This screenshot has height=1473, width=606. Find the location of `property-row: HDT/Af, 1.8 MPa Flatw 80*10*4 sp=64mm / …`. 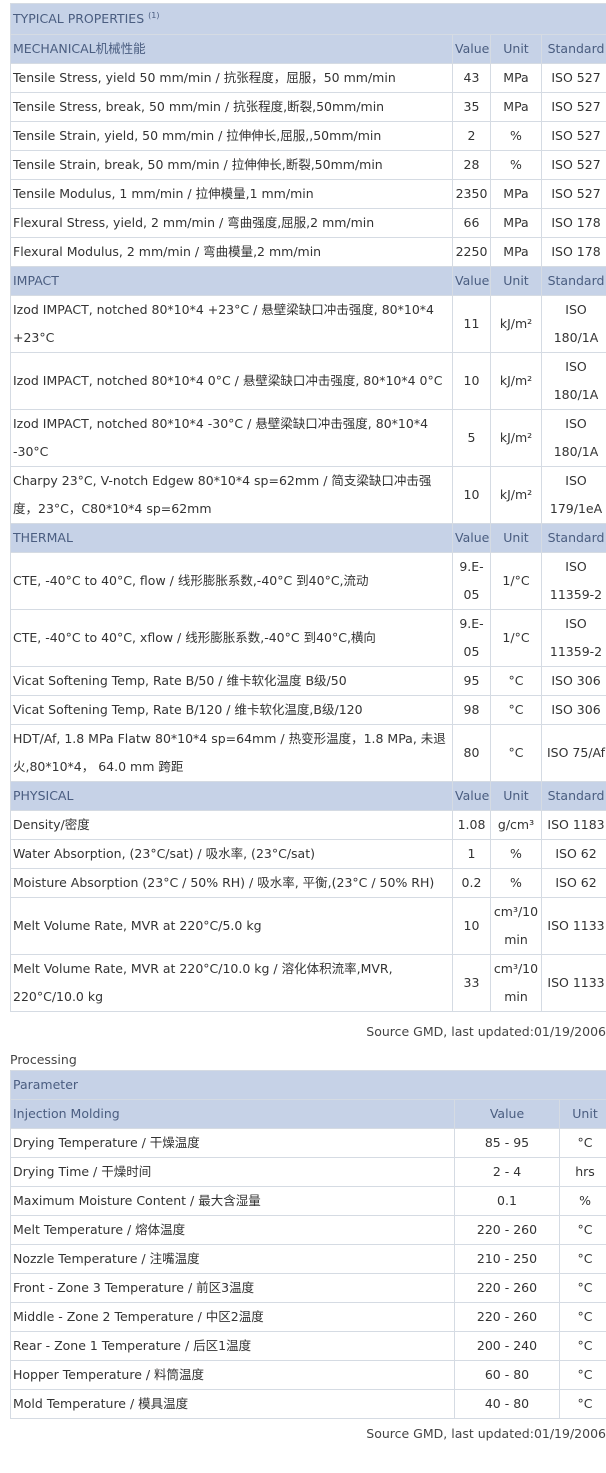

property-row: HDT/Af, 1.8 MPa Flatw 80*10*4 sp=64mm / … is located at coordinates (308, 753).